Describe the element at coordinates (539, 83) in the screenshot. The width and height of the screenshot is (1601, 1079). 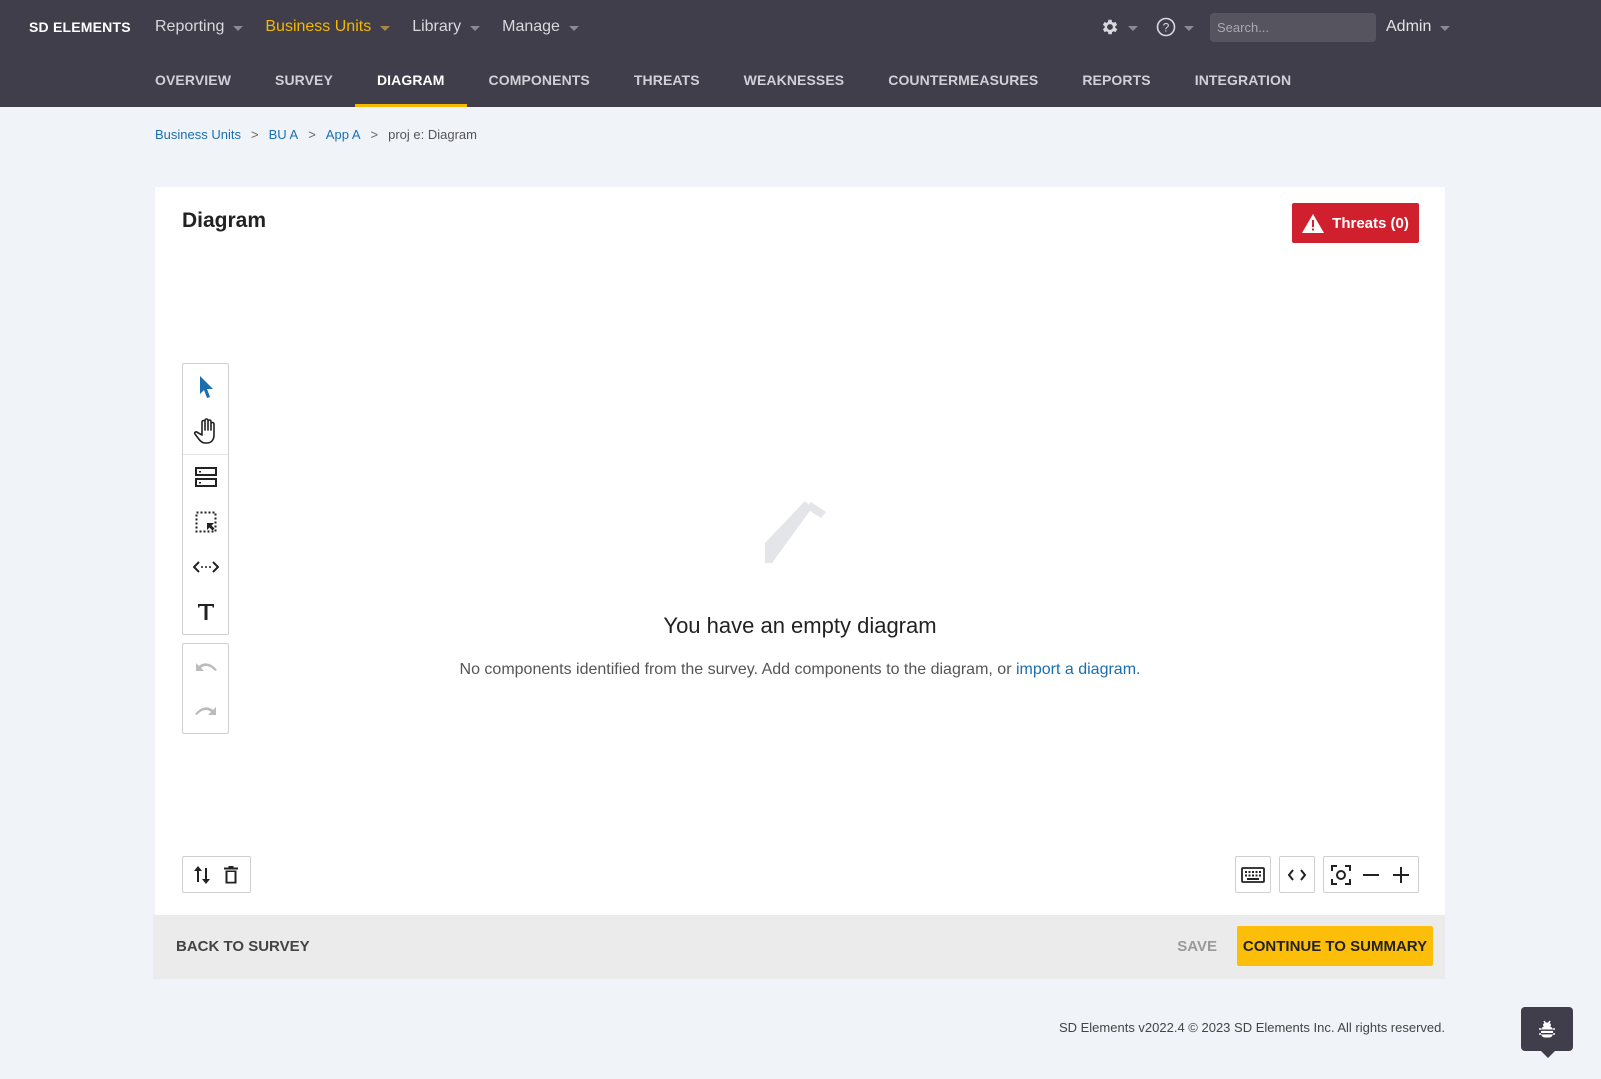
I see `tab-components: COMPONENTS` at that location.